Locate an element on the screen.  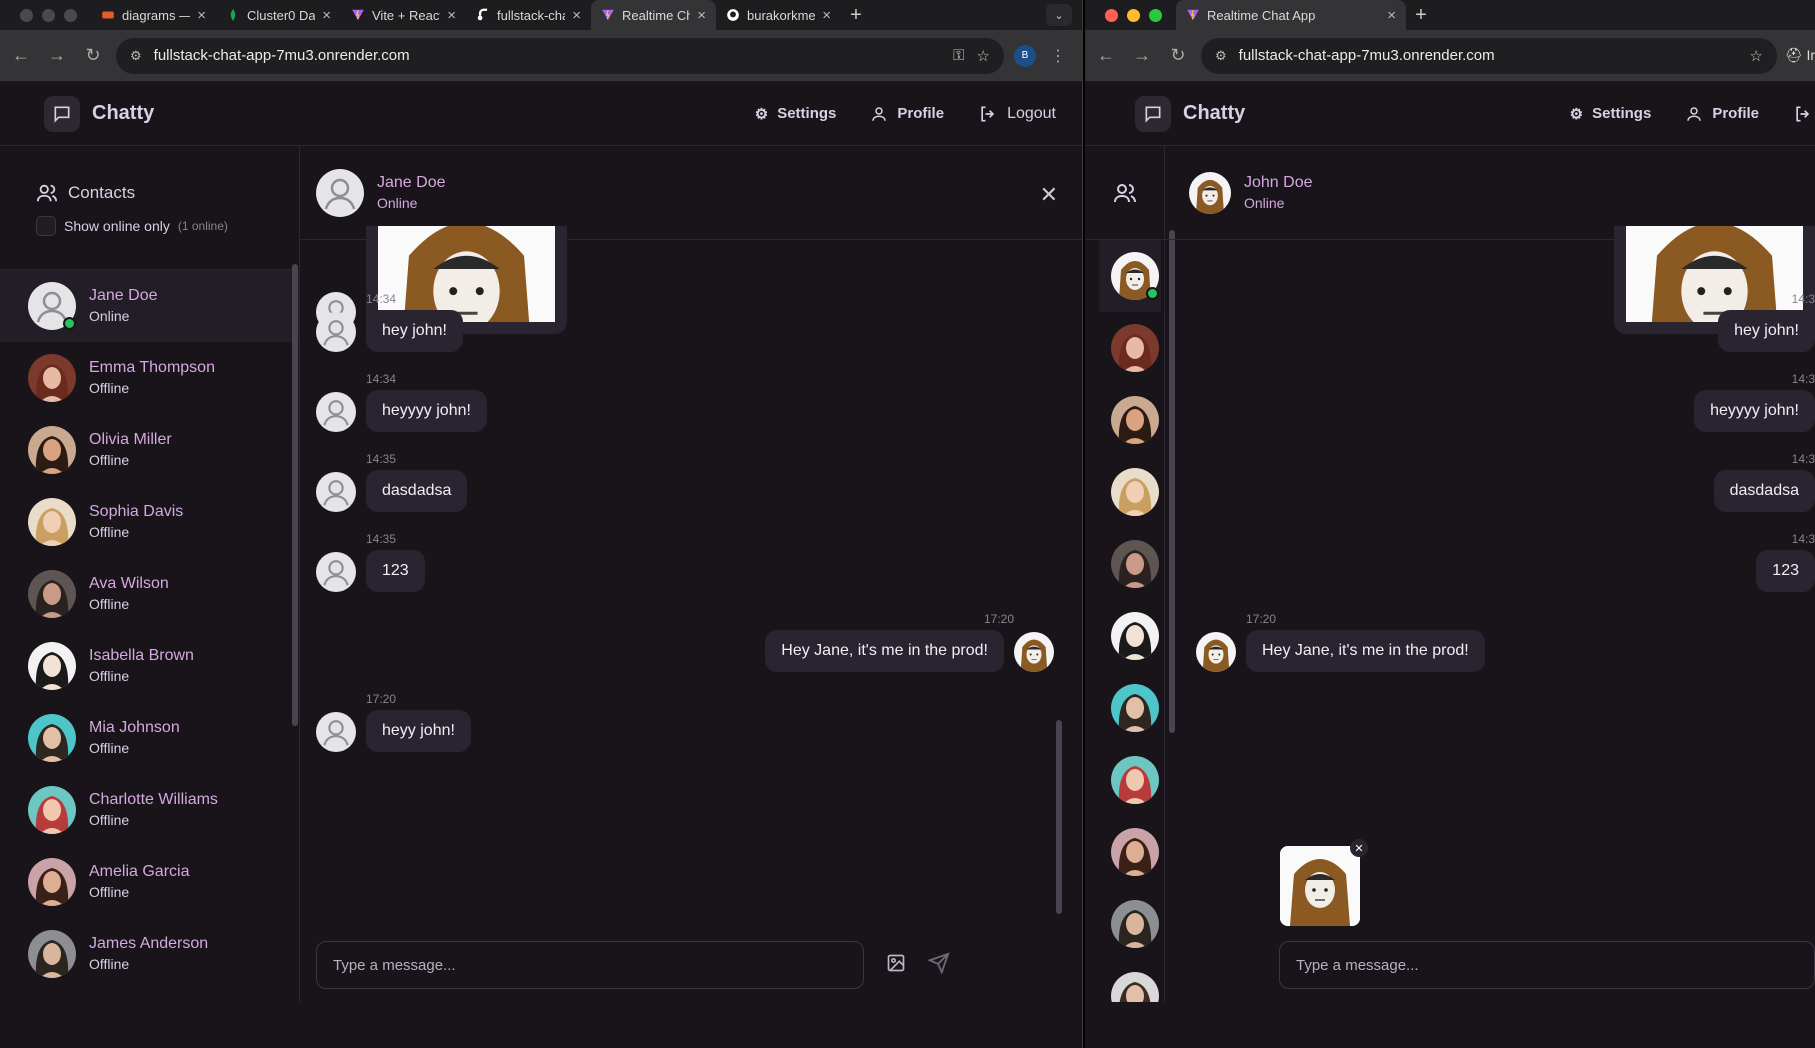
tab-title: burakorkme is located at coordinates (781, 15).